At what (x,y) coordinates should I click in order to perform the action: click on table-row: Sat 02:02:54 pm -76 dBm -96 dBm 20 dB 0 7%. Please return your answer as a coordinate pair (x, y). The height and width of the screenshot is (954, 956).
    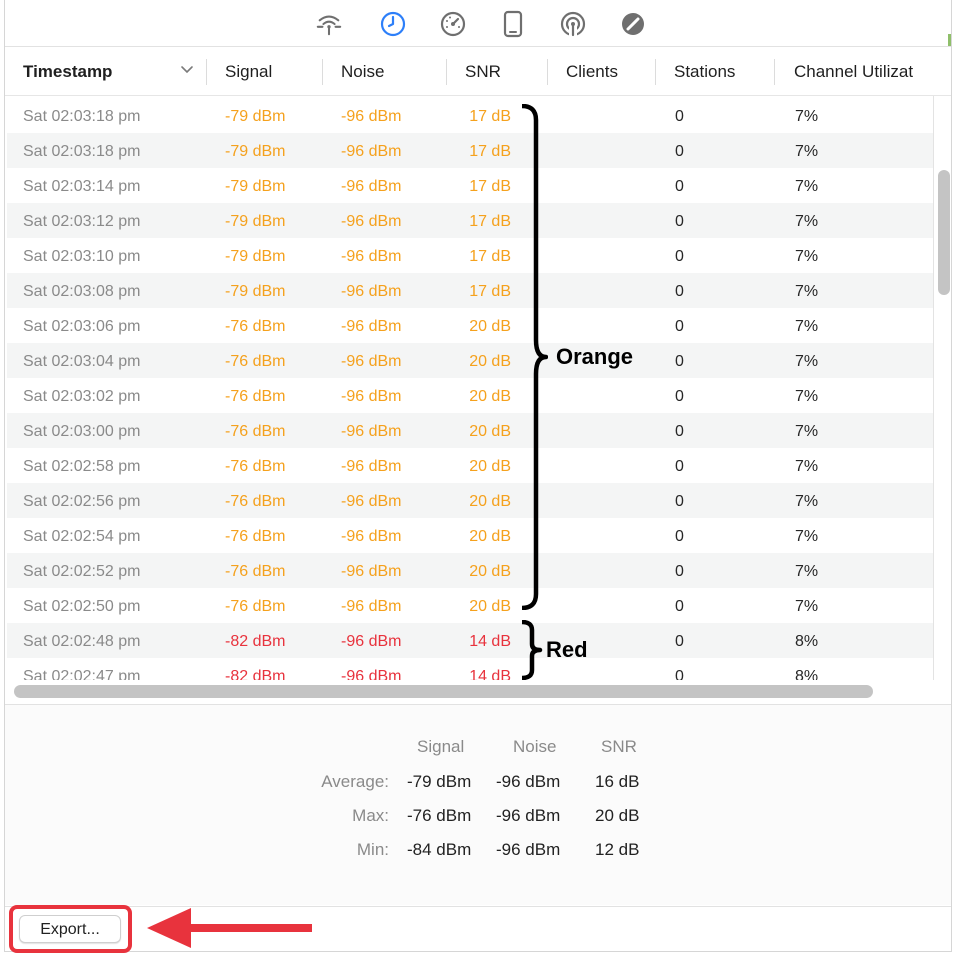
    Looking at the image, I should click on (470, 535).